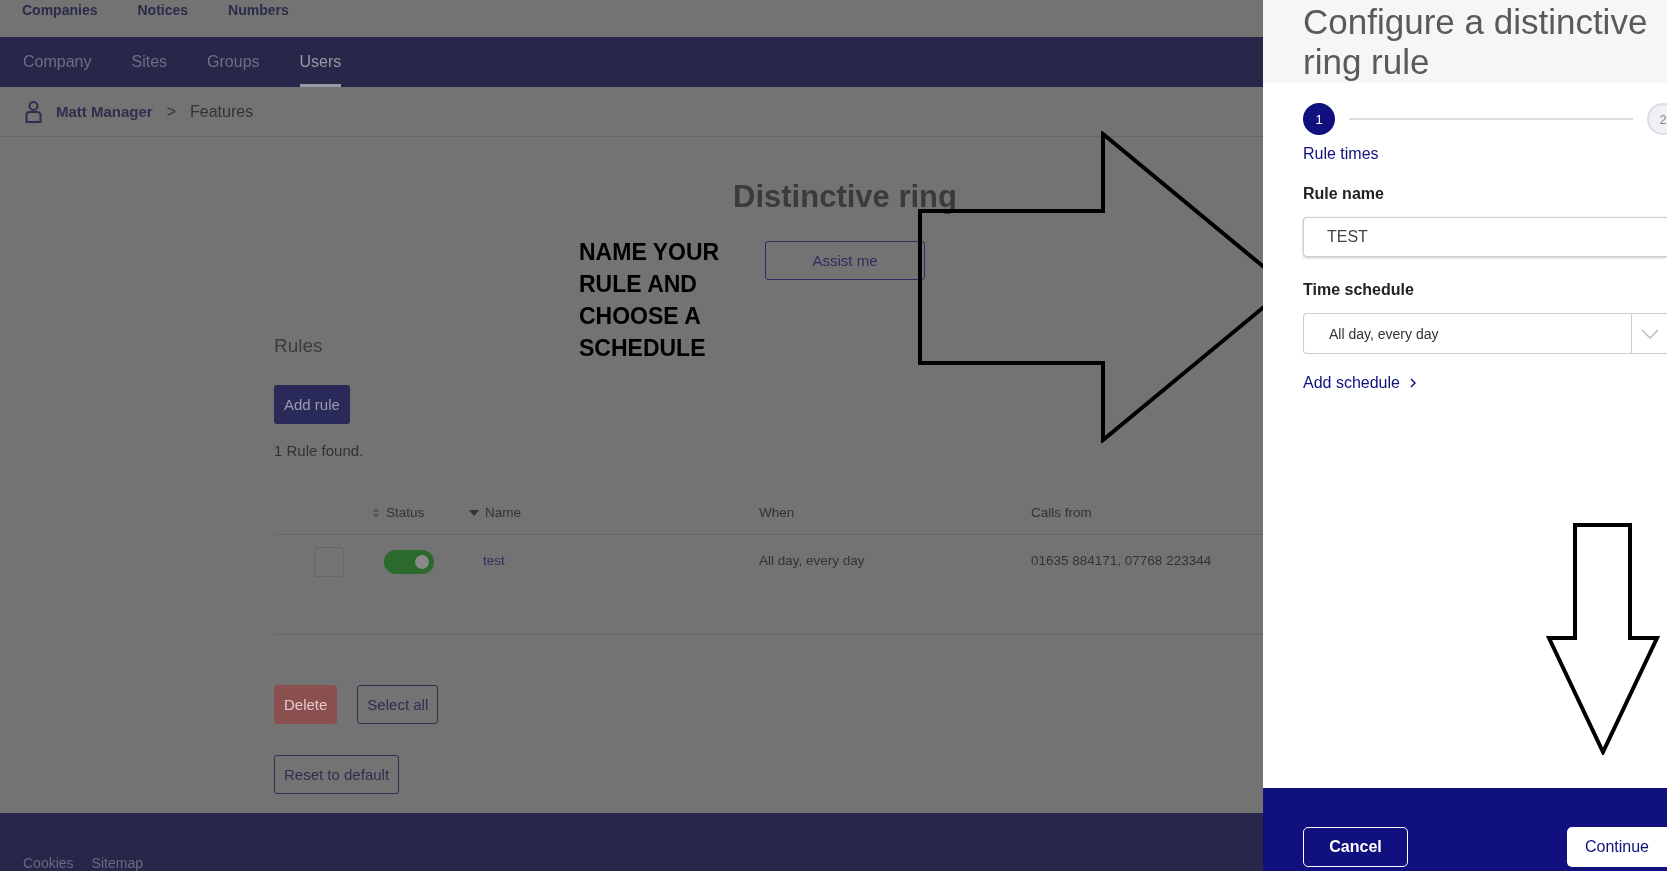 The width and height of the screenshot is (1667, 871). I want to click on nav-tab: Company, so click(57, 62).